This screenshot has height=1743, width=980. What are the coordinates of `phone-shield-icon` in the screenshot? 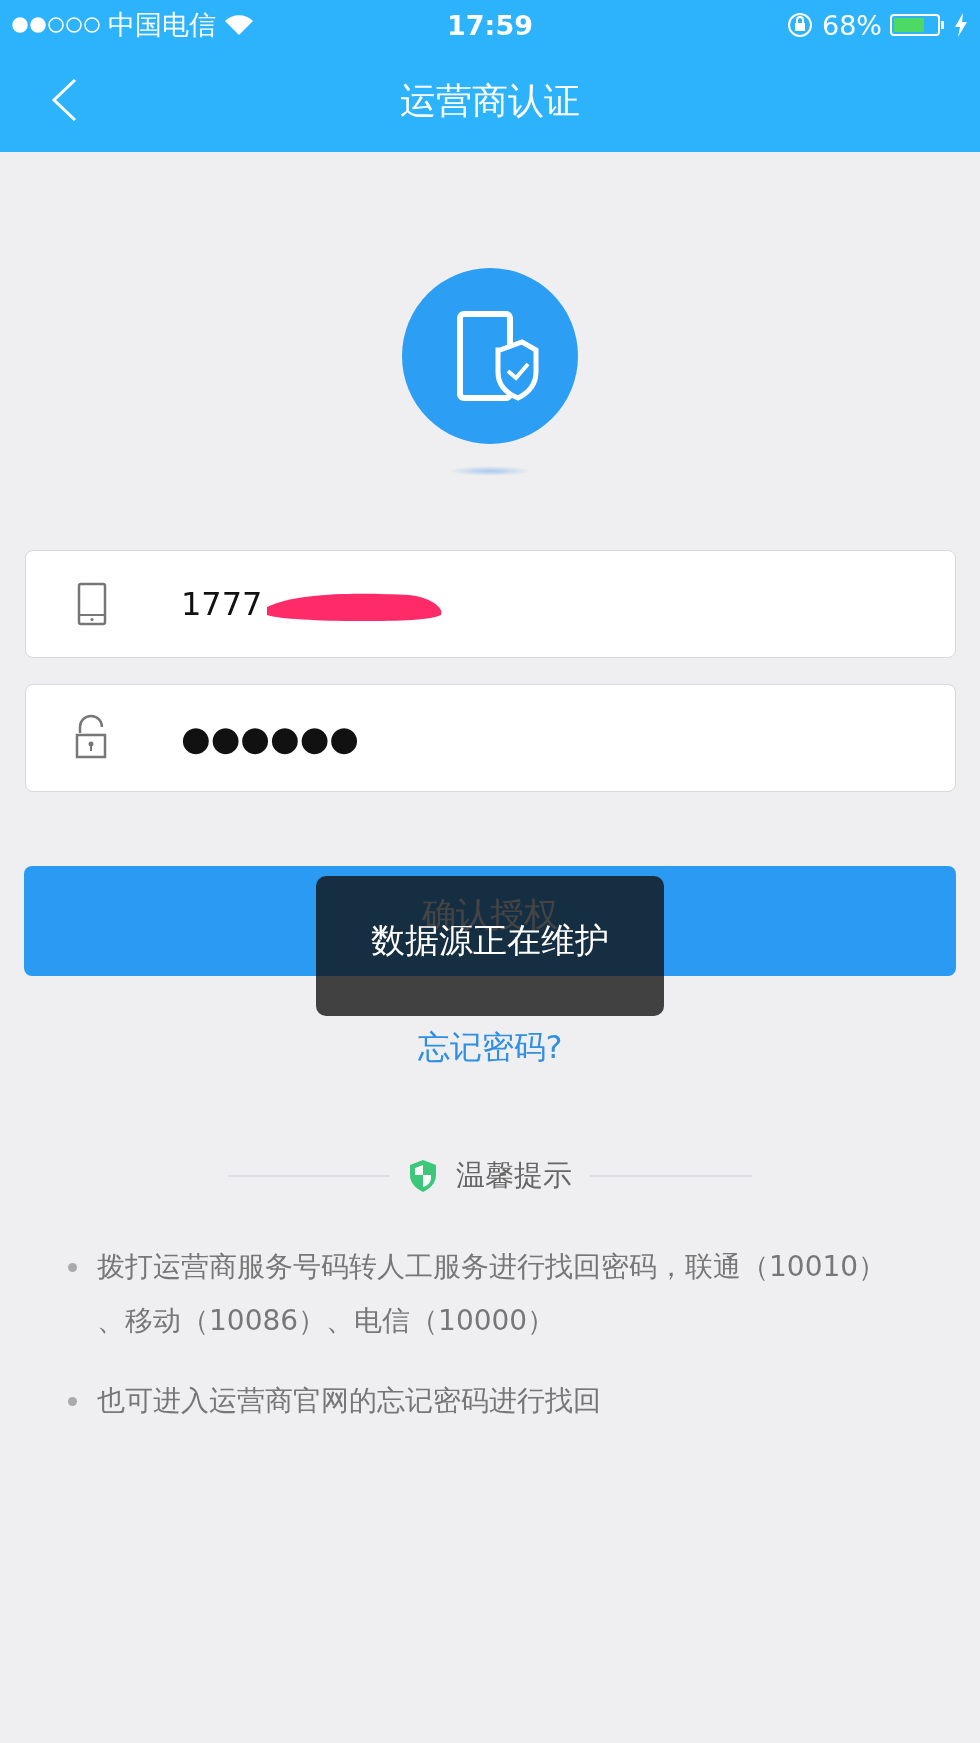 It's located at (490, 356).